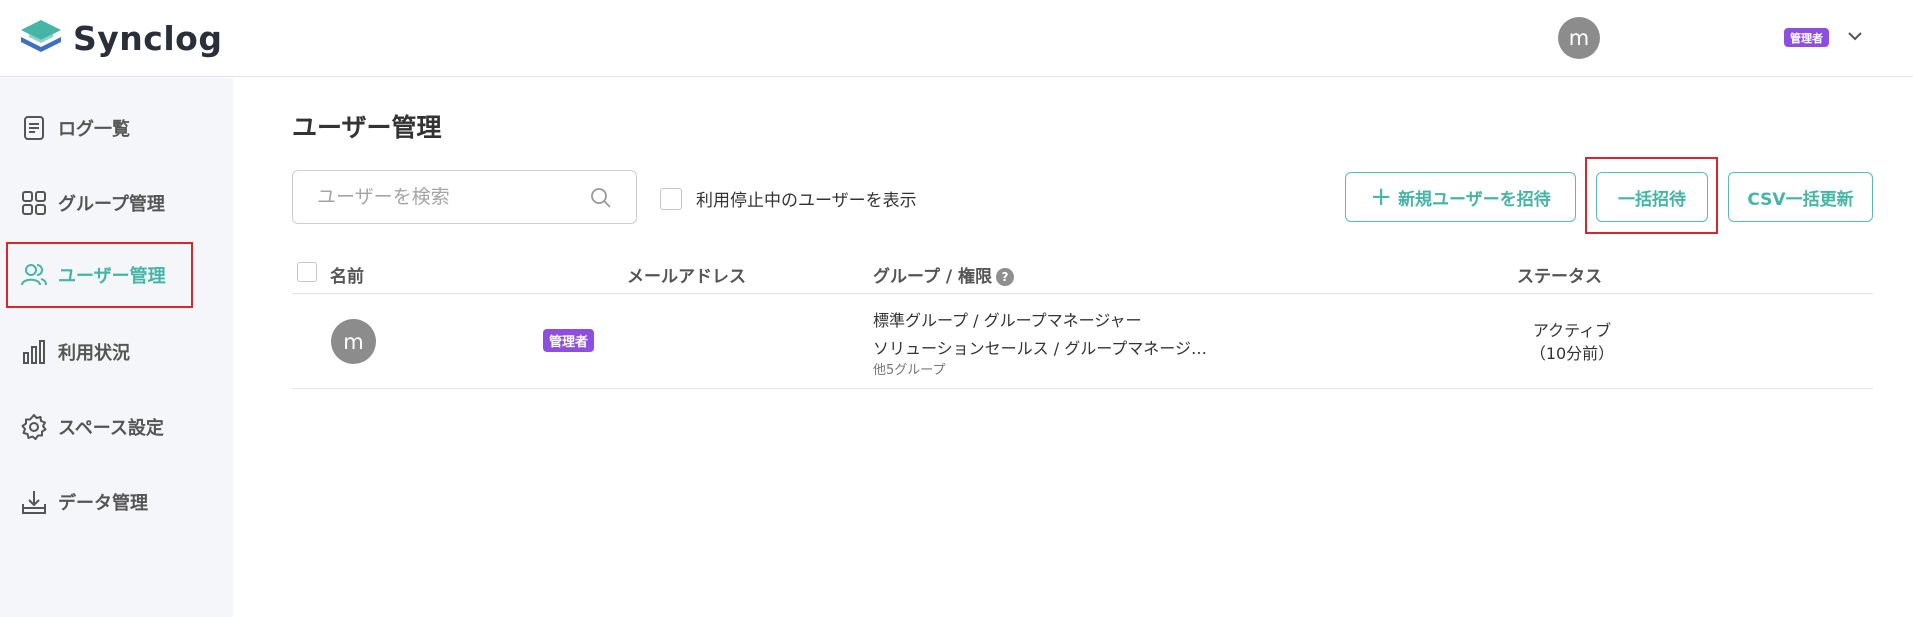  What do you see at coordinates (1855, 36) in the screenshot?
I see `chevron-down-icon` at bounding box center [1855, 36].